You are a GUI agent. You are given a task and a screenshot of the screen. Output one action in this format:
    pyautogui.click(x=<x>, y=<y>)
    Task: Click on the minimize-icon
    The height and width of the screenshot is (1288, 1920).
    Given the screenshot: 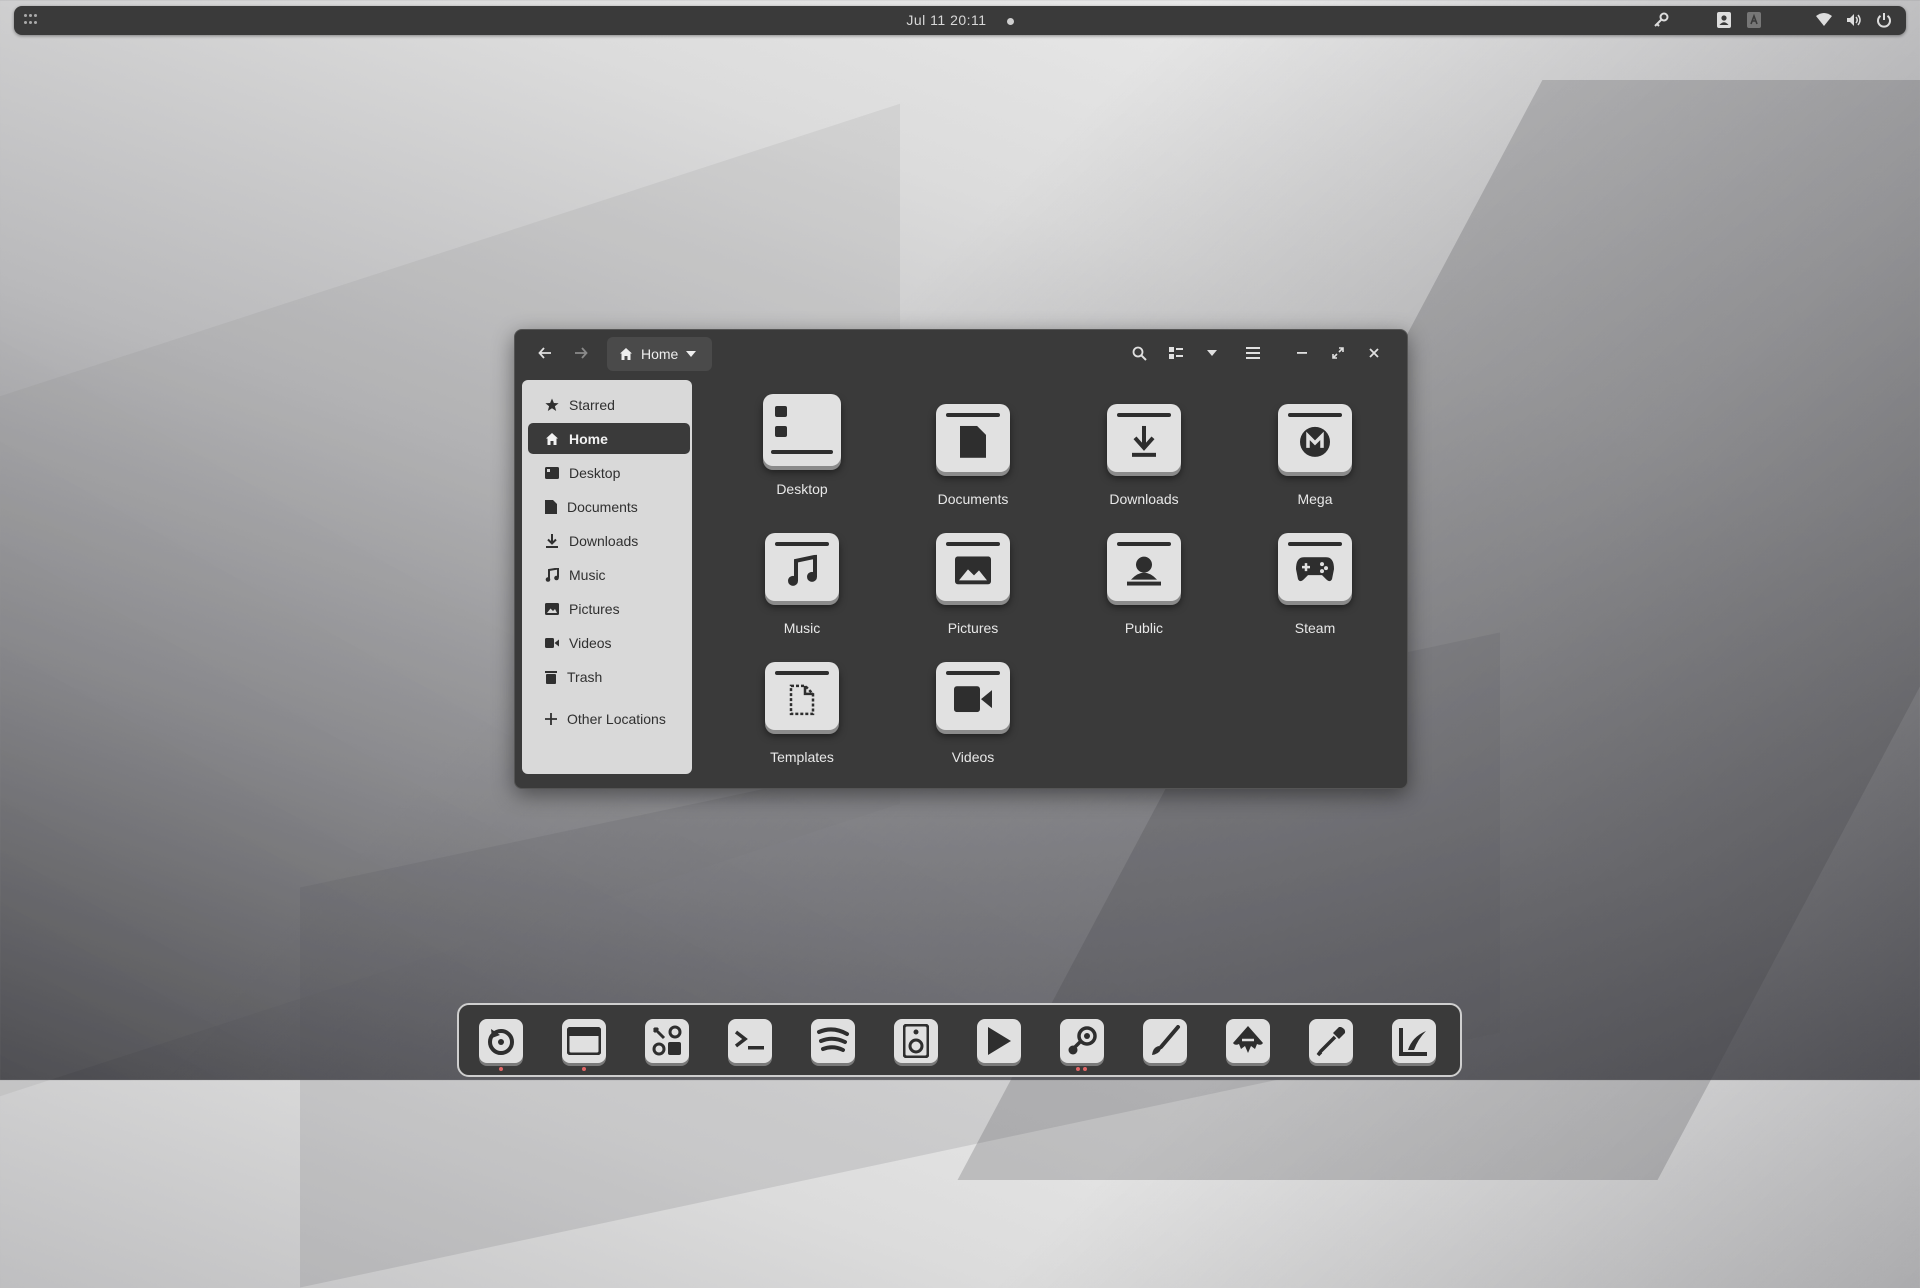 What is the action you would take?
    pyautogui.click(x=1302, y=353)
    